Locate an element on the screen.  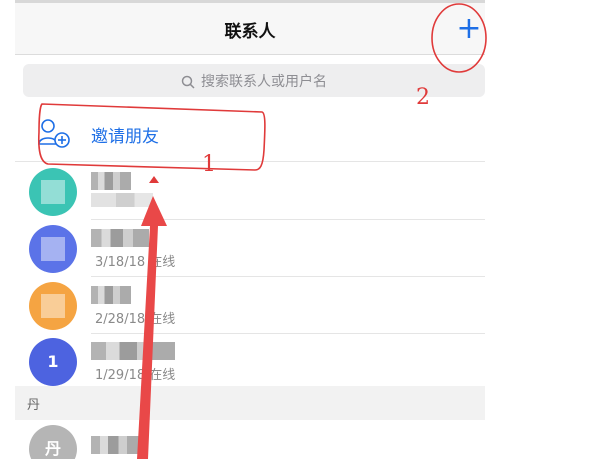
contact-item: 1 1/29/18 在线 is located at coordinates (250, 361).